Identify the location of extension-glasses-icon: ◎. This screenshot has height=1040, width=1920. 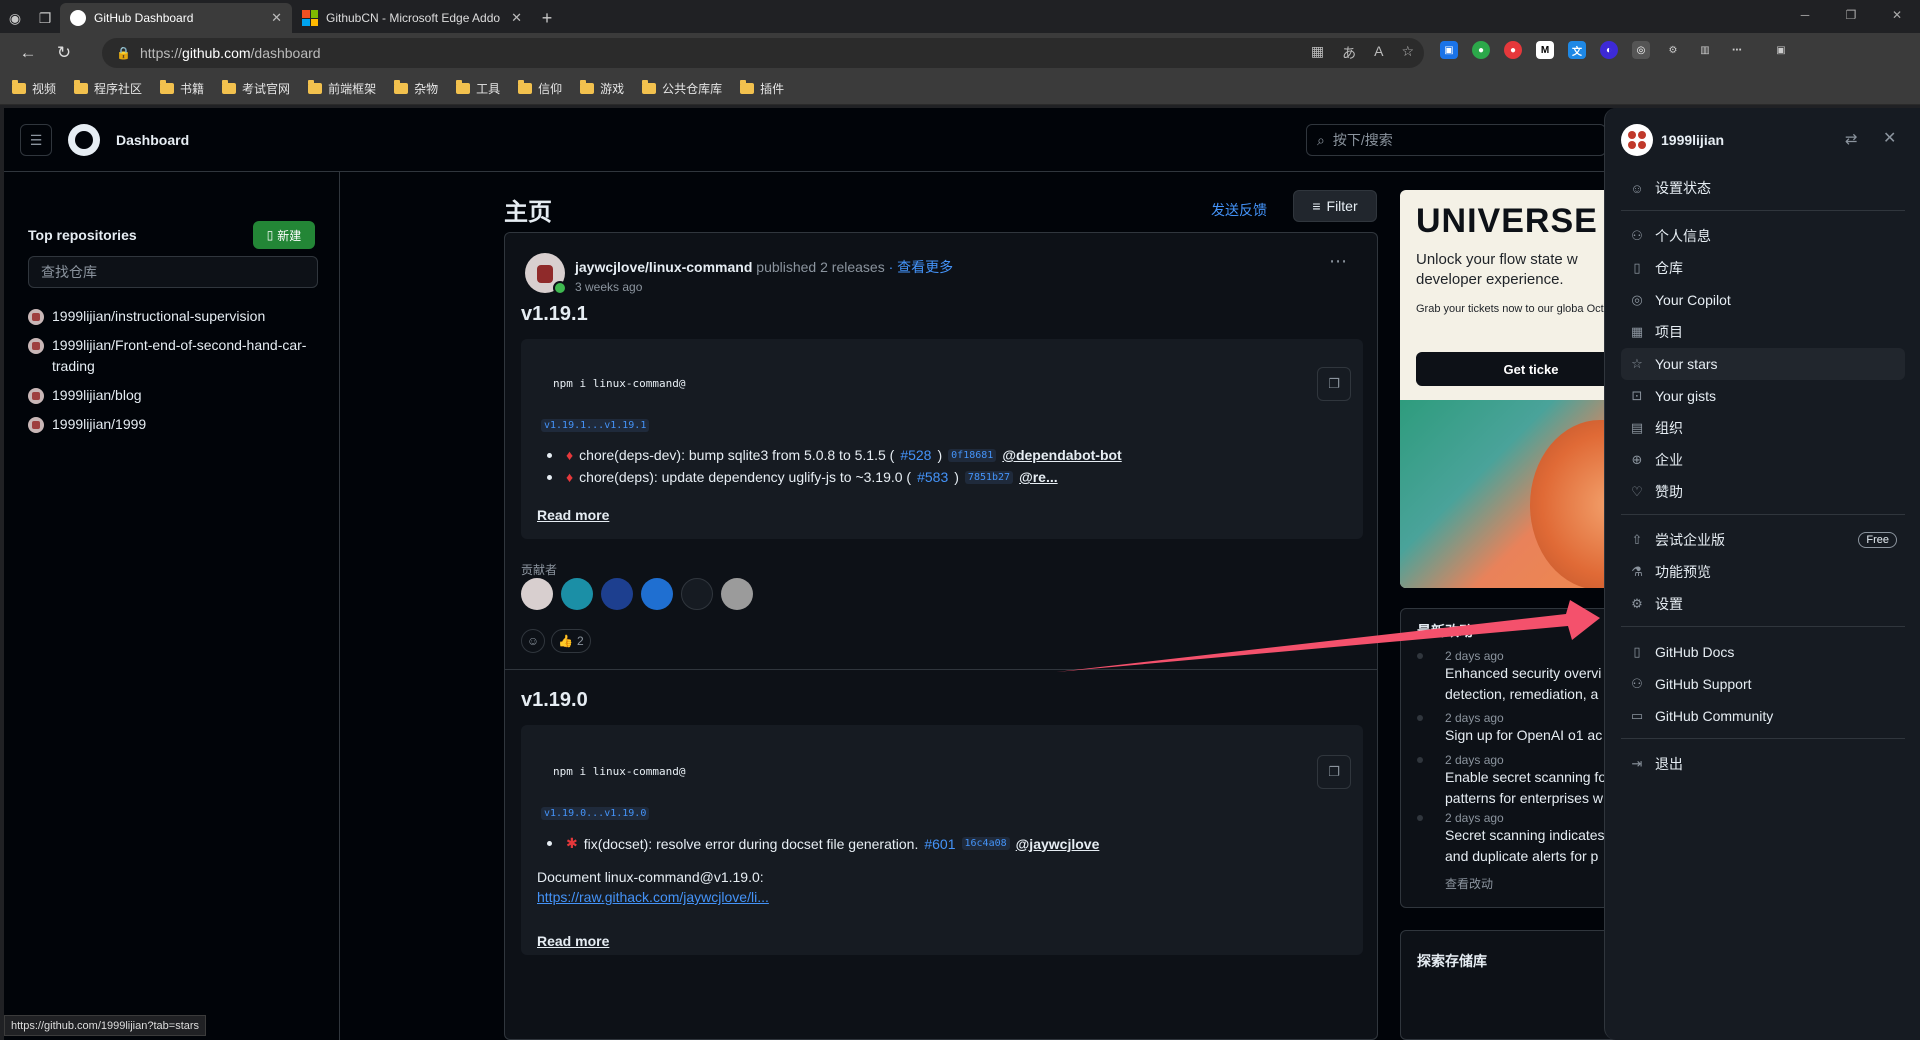
(1641, 50).